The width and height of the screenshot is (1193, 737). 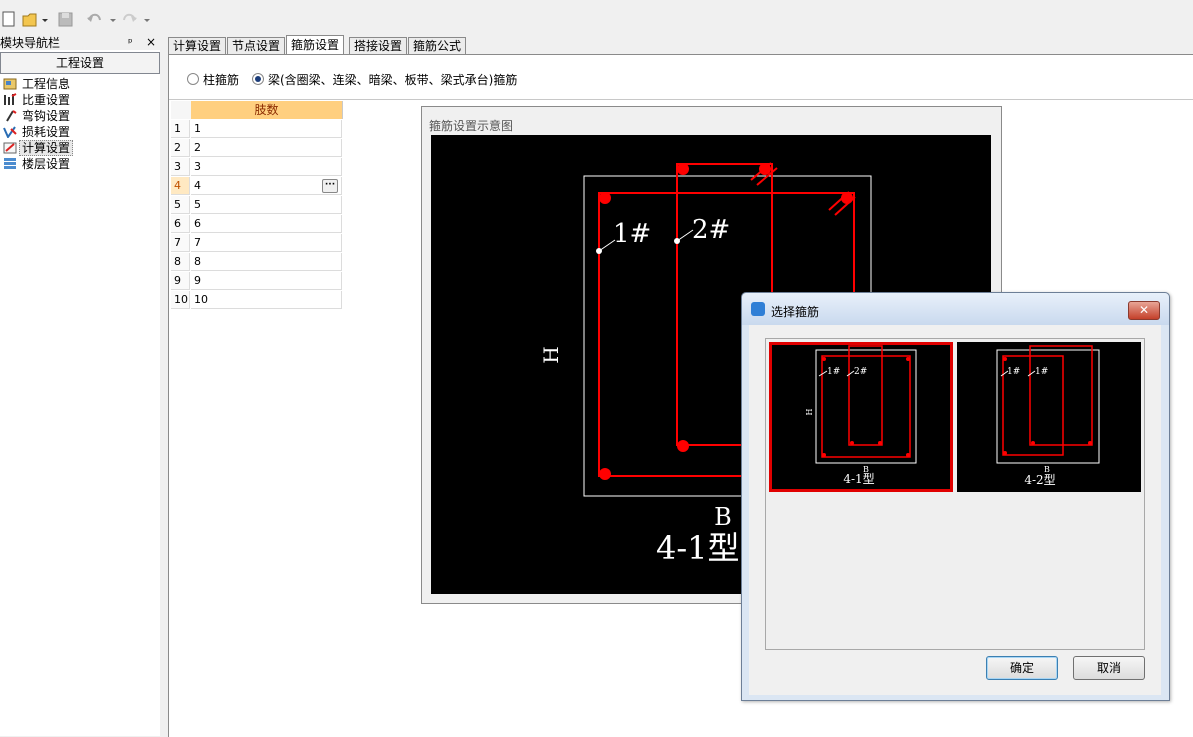 What do you see at coordinates (10, 84) in the screenshot?
I see `project-info-icon` at bounding box center [10, 84].